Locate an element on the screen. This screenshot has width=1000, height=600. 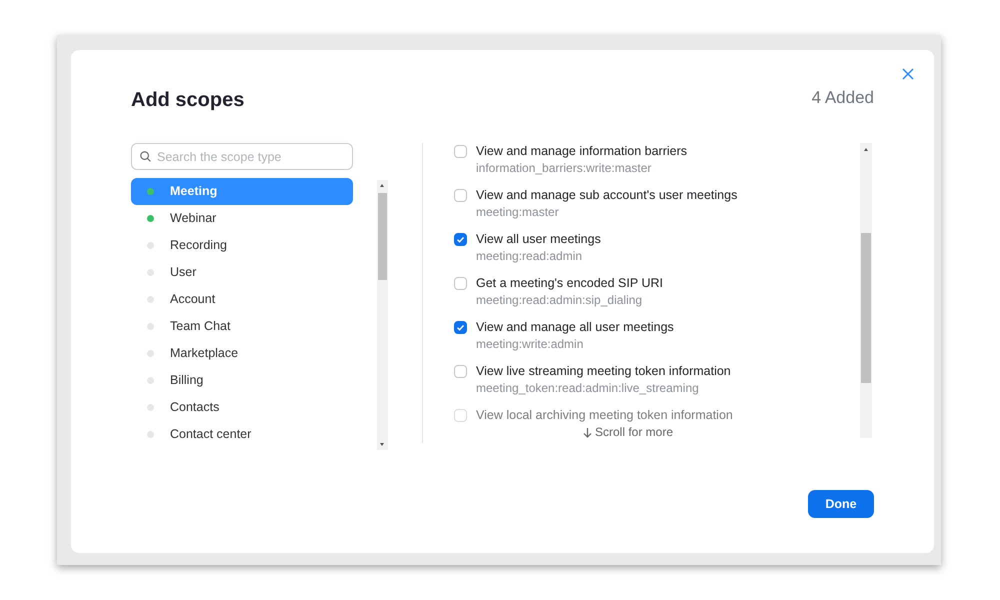
scope-type-label: Contact center is located at coordinates (211, 435).